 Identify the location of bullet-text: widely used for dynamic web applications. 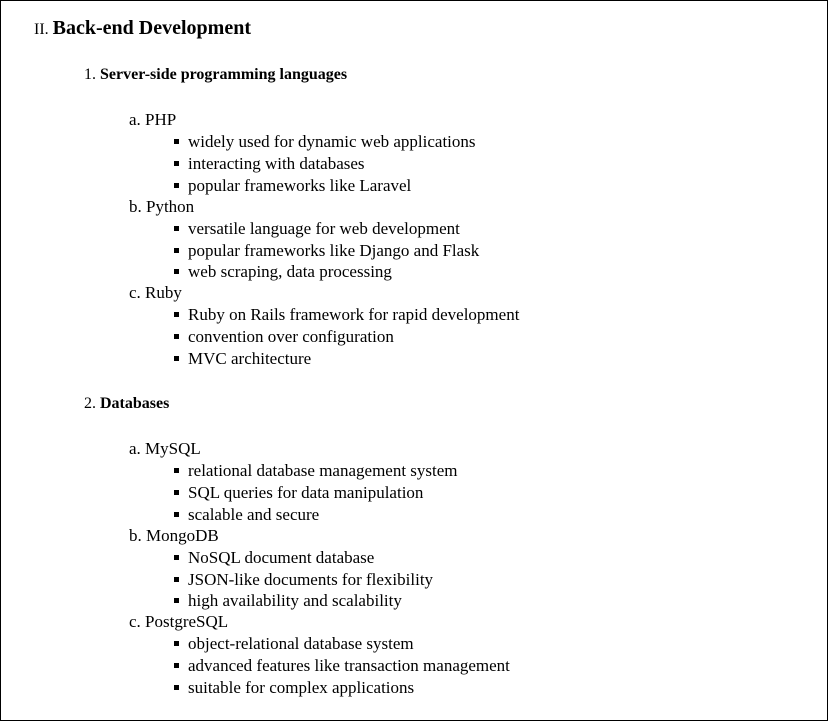
(332, 141).